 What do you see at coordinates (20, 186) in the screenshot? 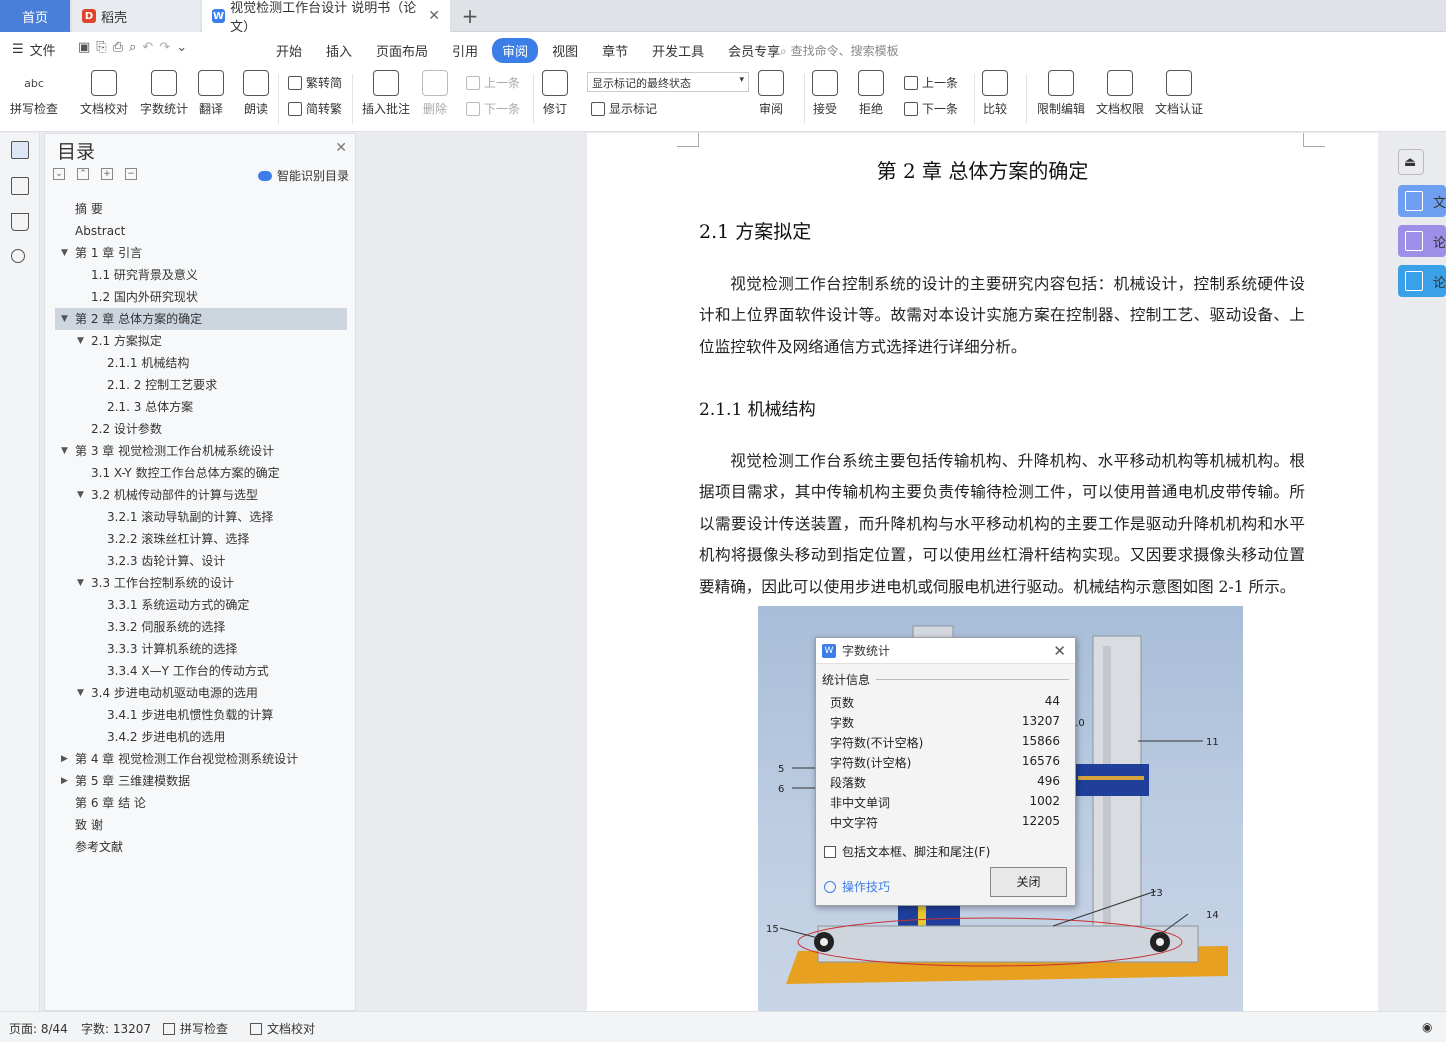
I see `section-panel-icon` at bounding box center [20, 186].